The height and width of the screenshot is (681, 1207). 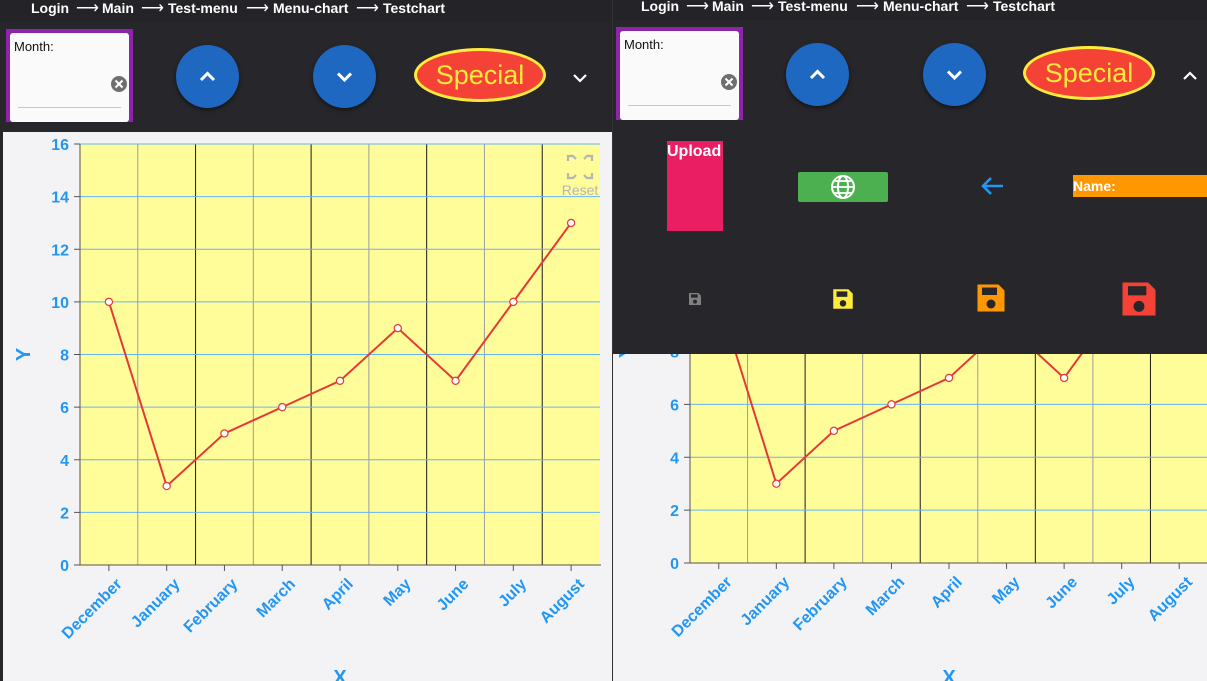 I want to click on name-label: Name:, so click(x=1094, y=186).